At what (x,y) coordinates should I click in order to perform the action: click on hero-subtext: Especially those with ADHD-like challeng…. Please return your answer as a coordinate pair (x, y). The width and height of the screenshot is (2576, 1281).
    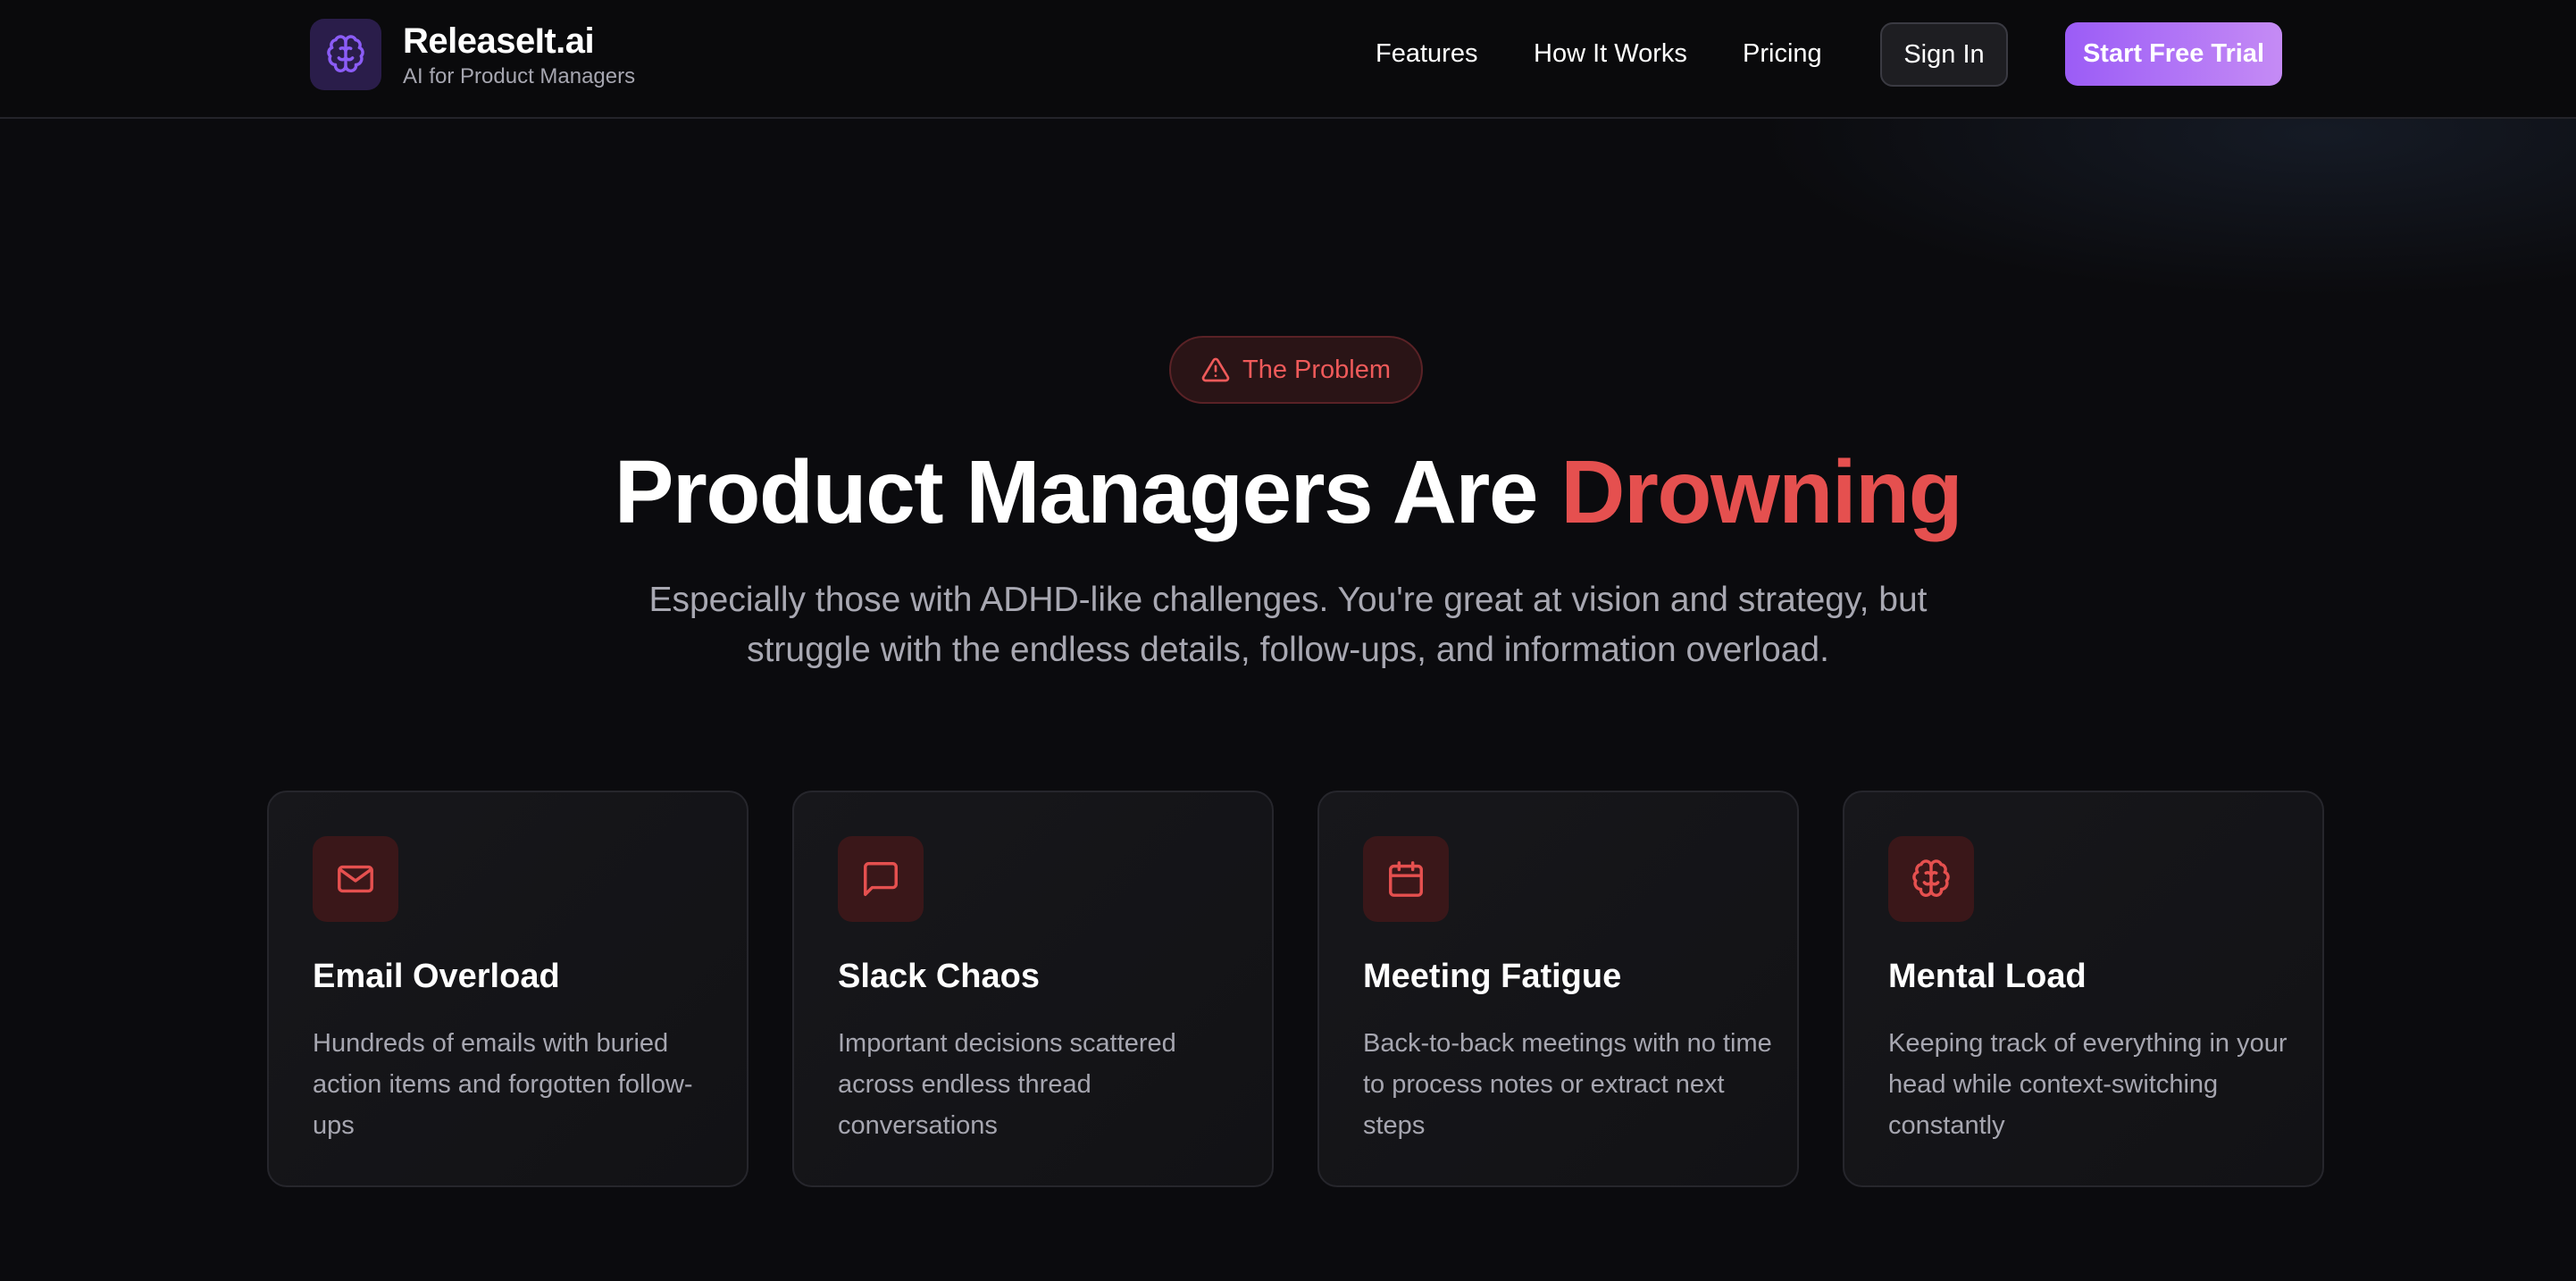
    Looking at the image, I should click on (1288, 625).